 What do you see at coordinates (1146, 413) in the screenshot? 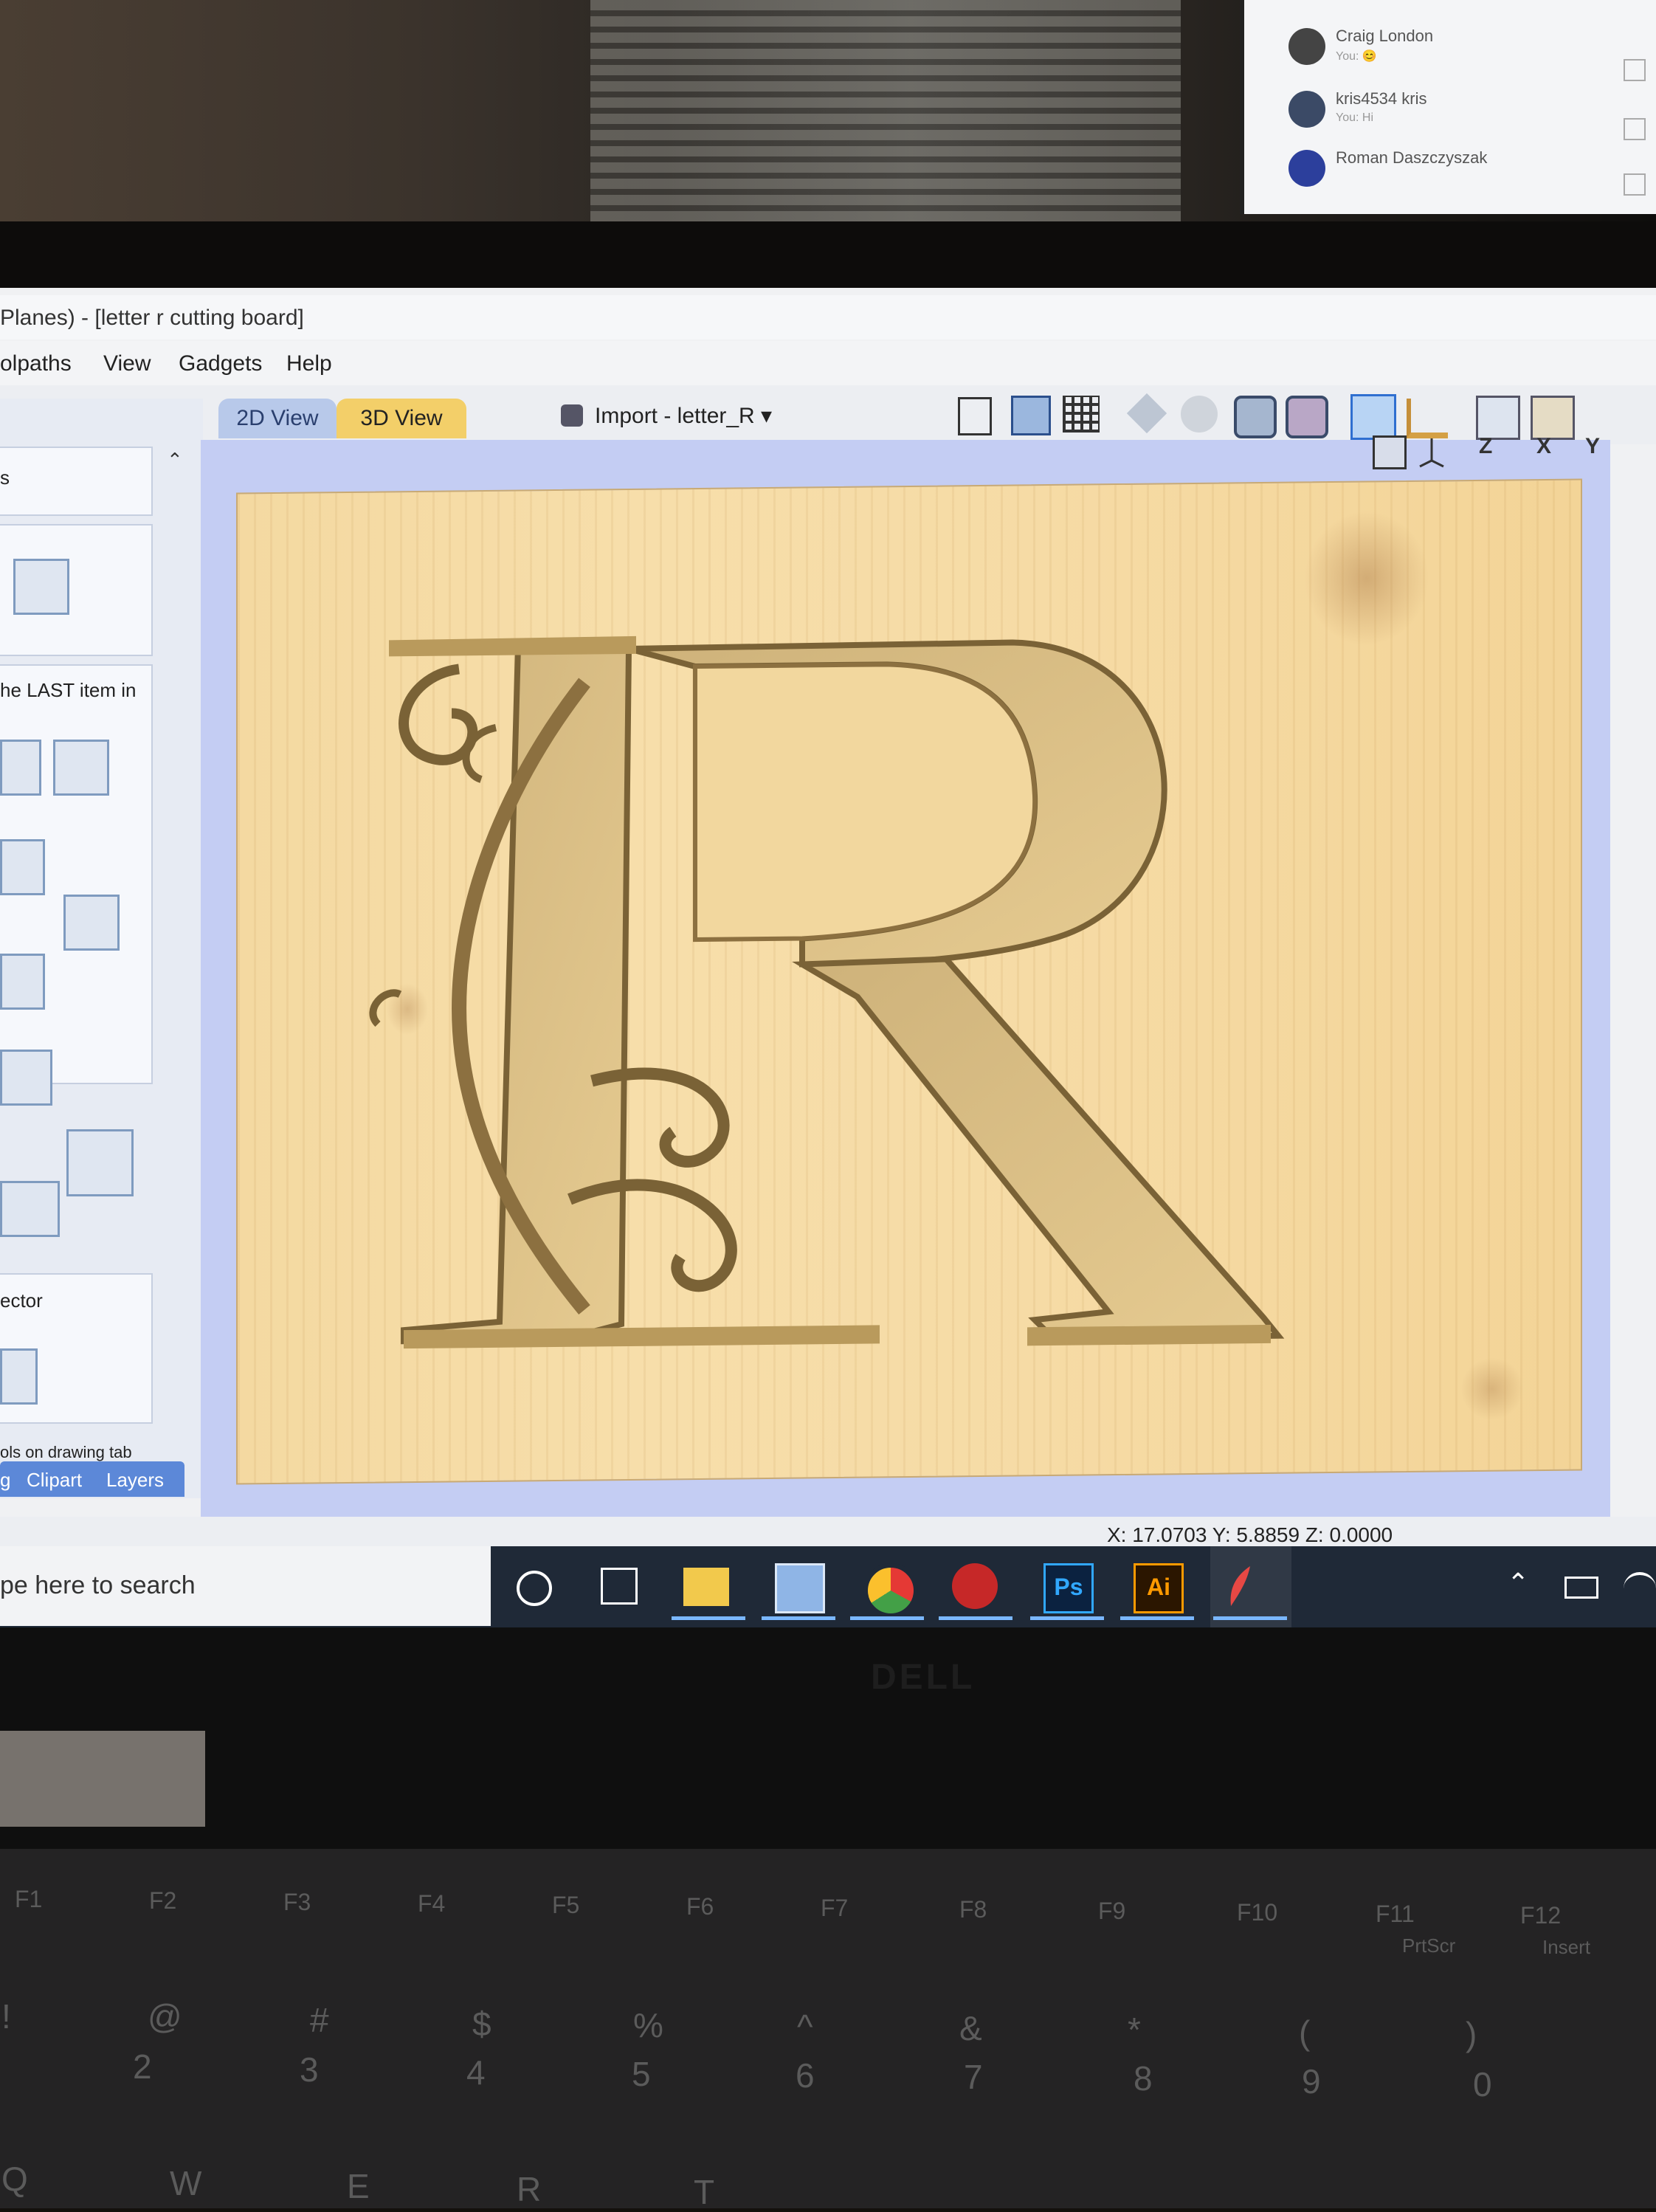
I see `move-icon` at bounding box center [1146, 413].